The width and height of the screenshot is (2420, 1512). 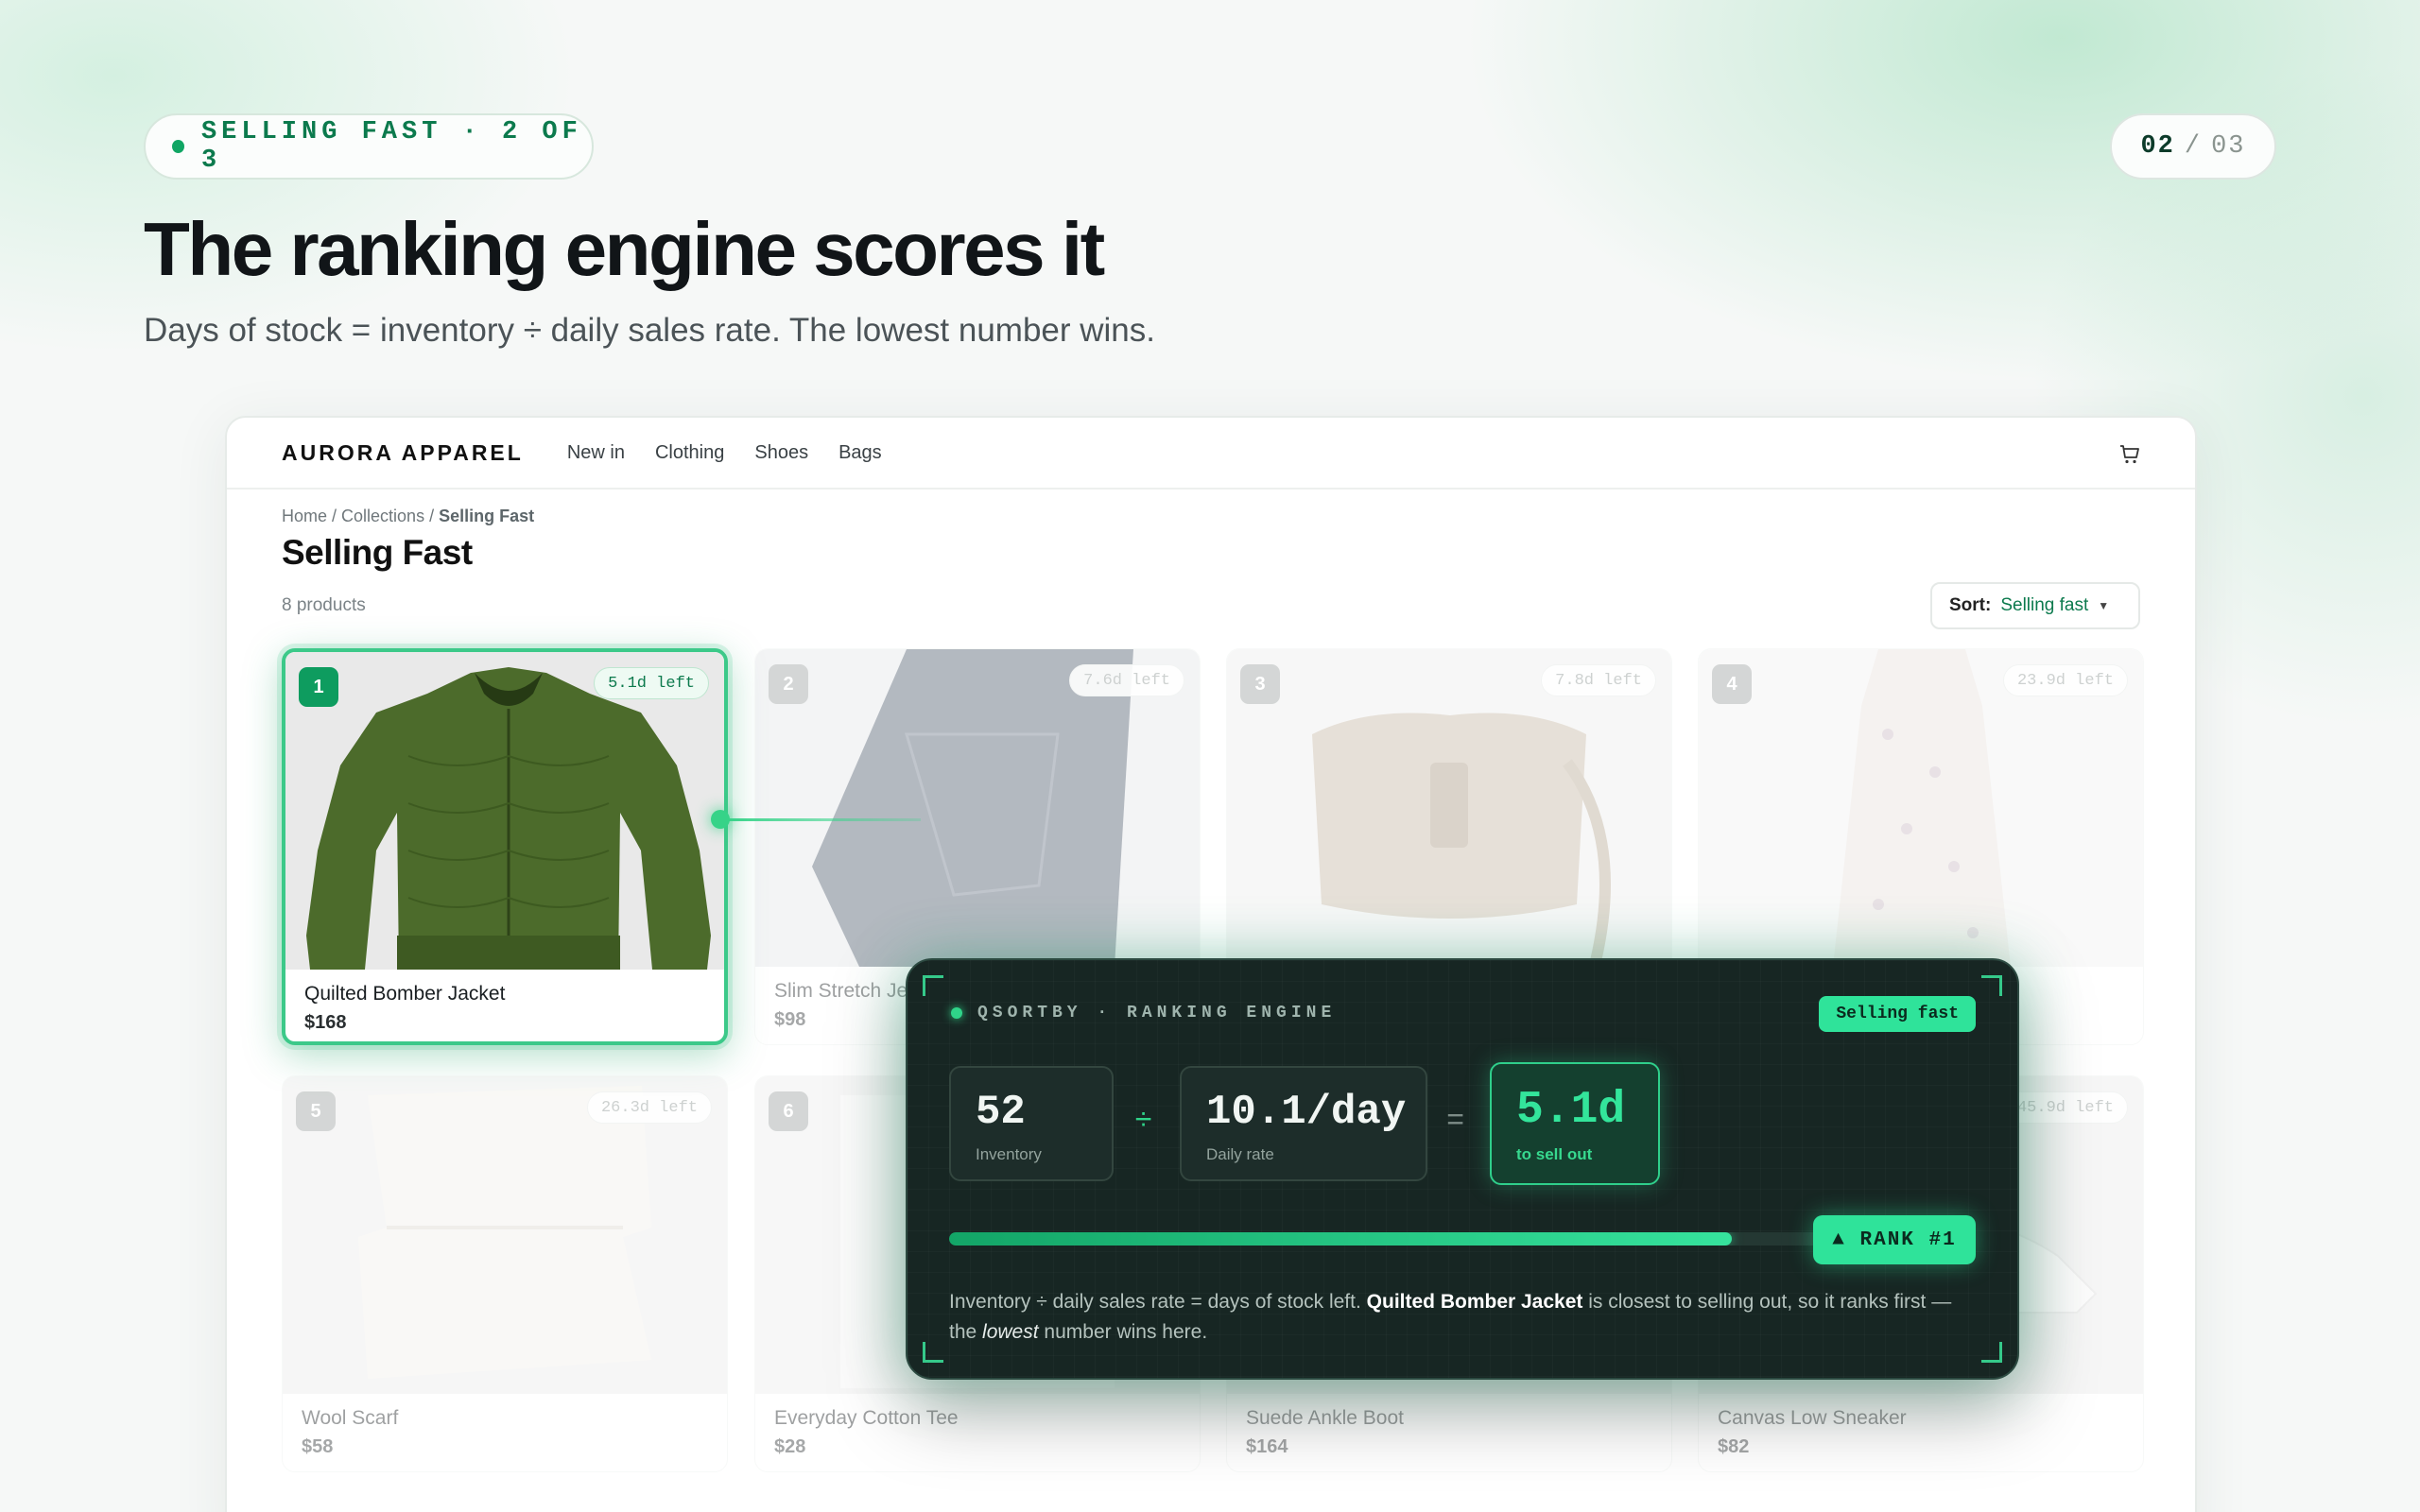 I want to click on product-name: Canvas Low Sneaker, so click(x=1812, y=1418).